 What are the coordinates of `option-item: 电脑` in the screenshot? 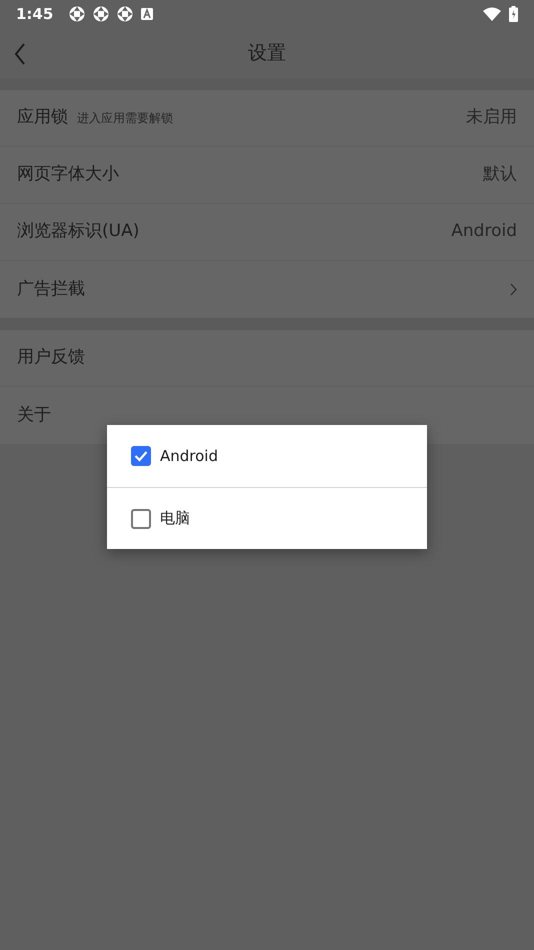 It's located at (267, 518).